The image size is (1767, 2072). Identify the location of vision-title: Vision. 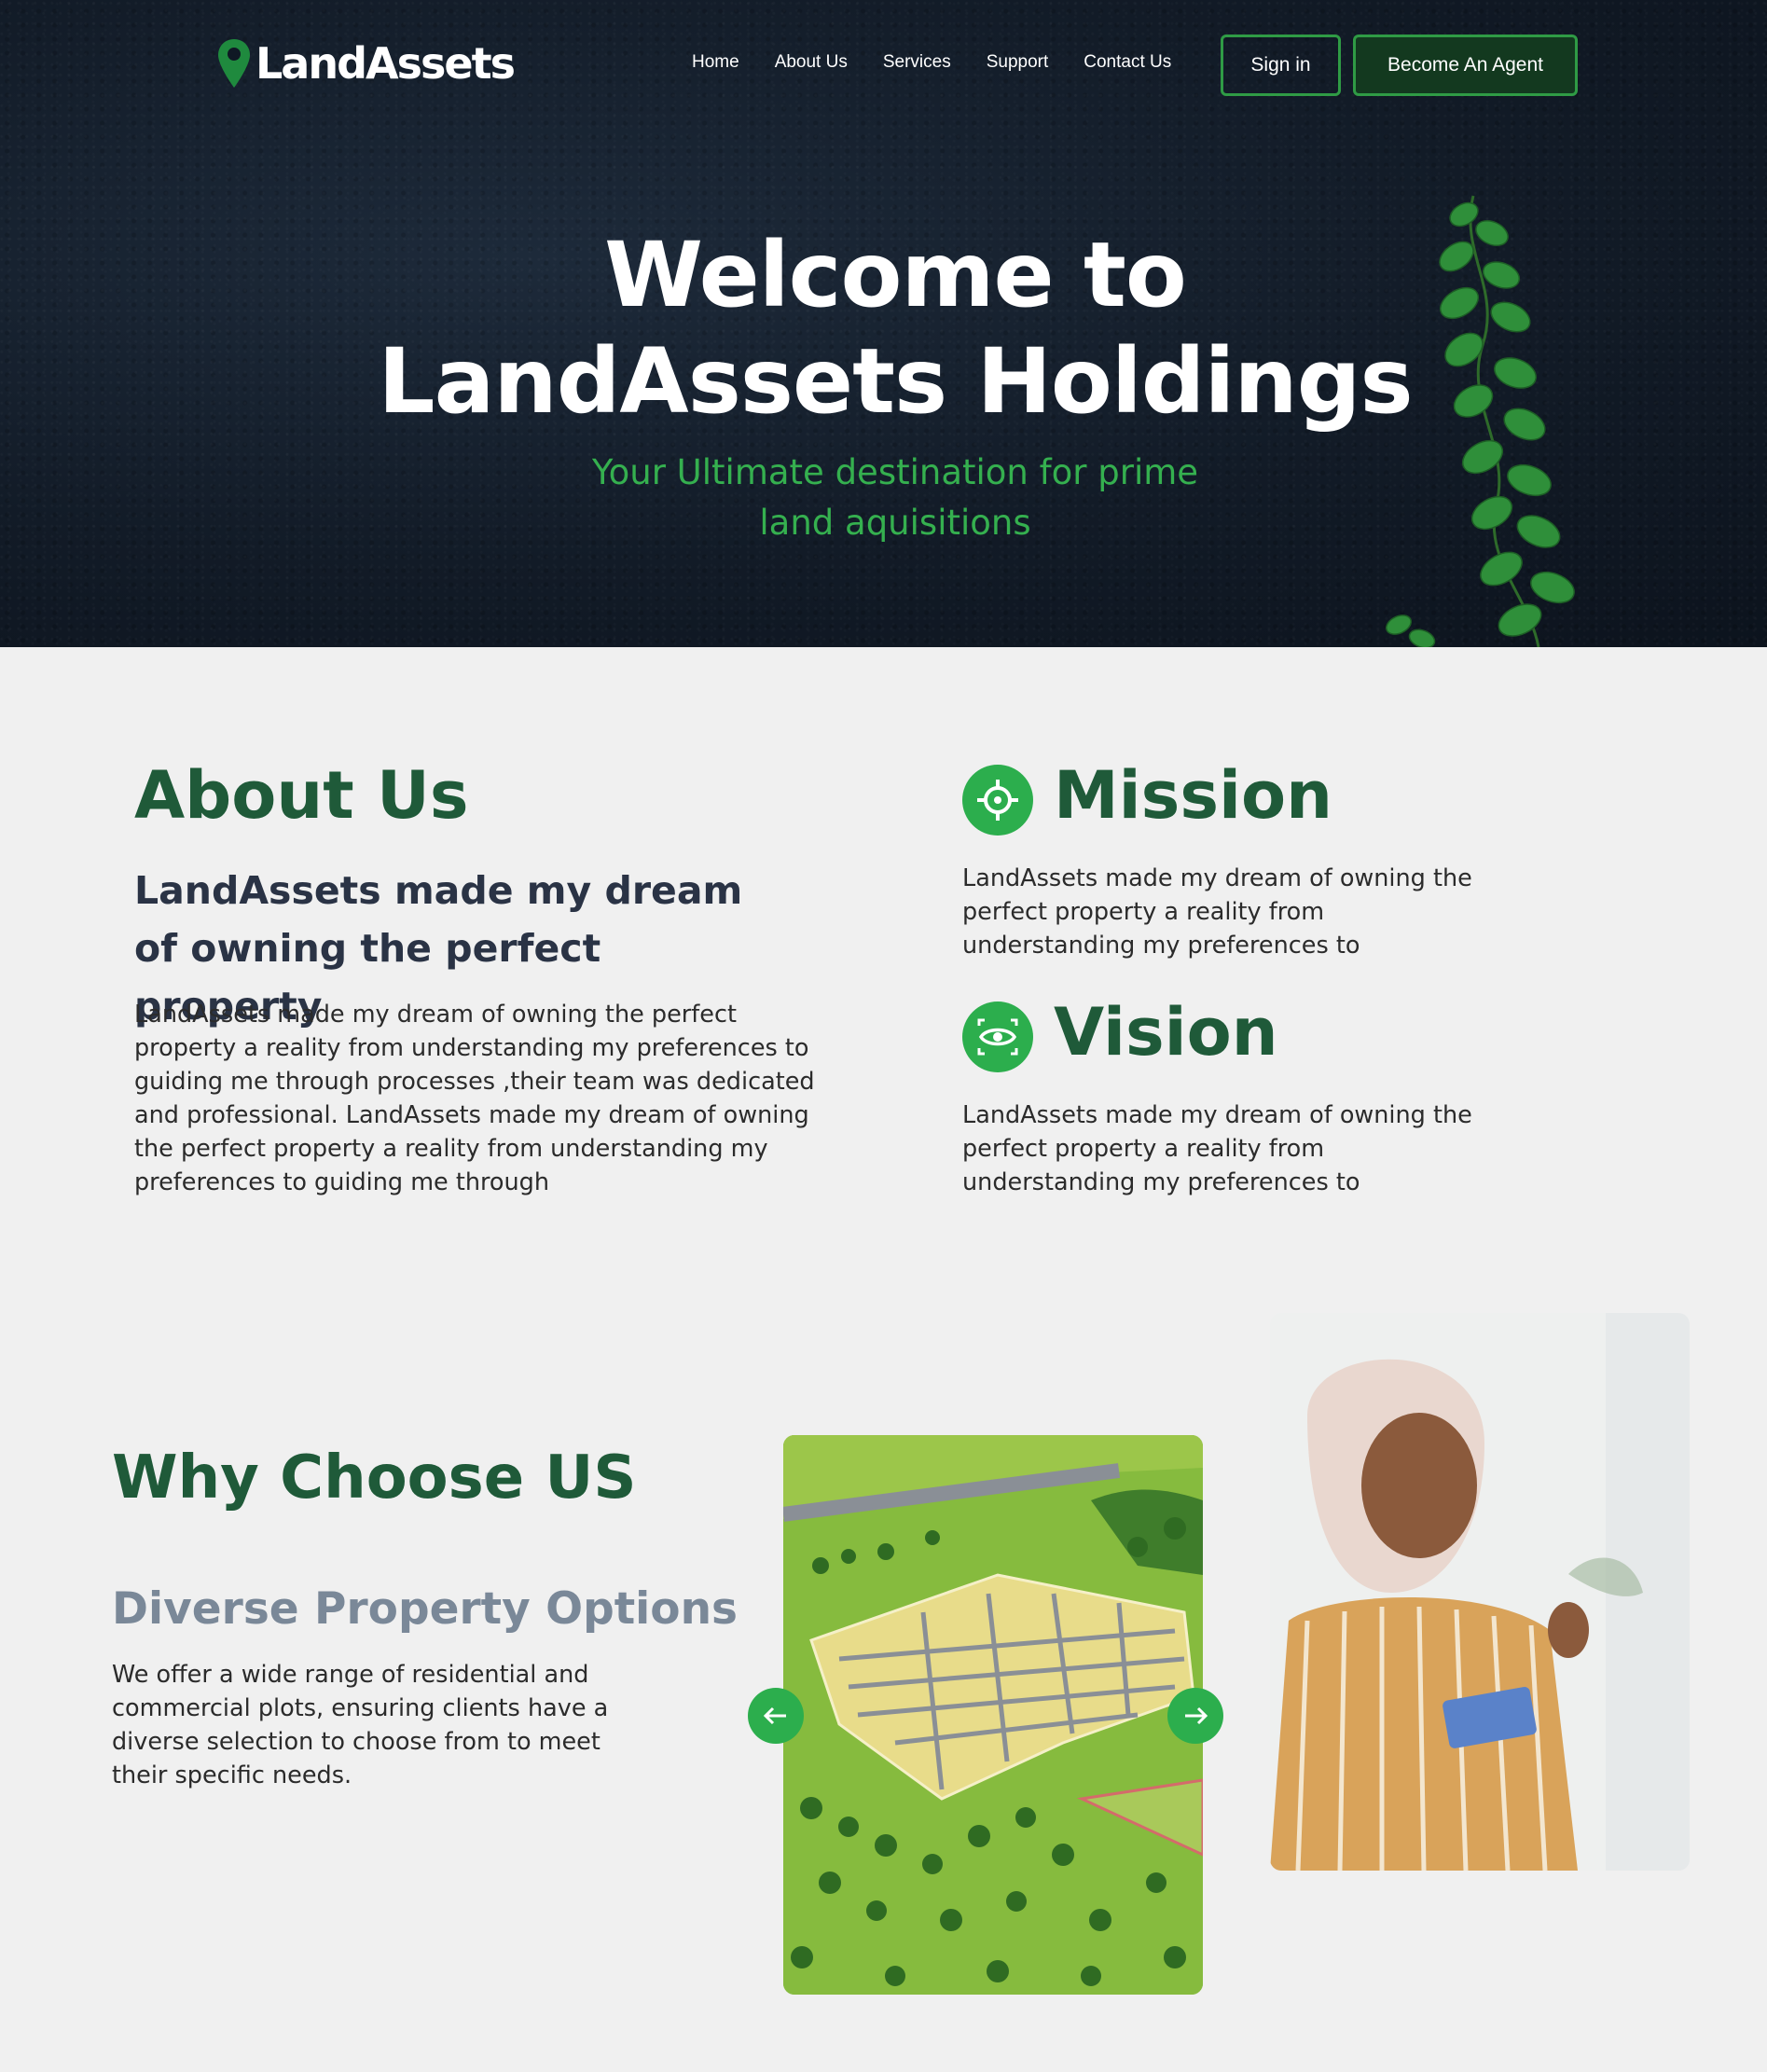
(1166, 1032).